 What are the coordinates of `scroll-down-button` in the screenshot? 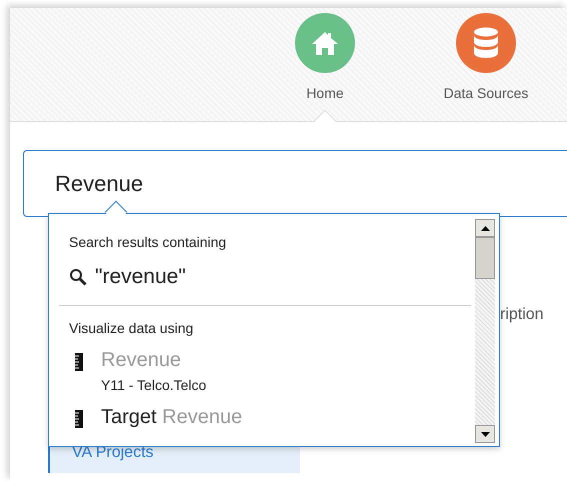 It's located at (485, 434).